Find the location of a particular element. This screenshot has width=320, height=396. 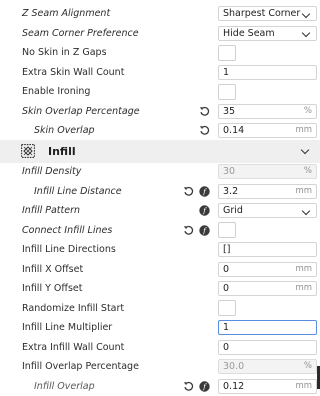

randomize-infill-start-checkbox is located at coordinates (227, 308).